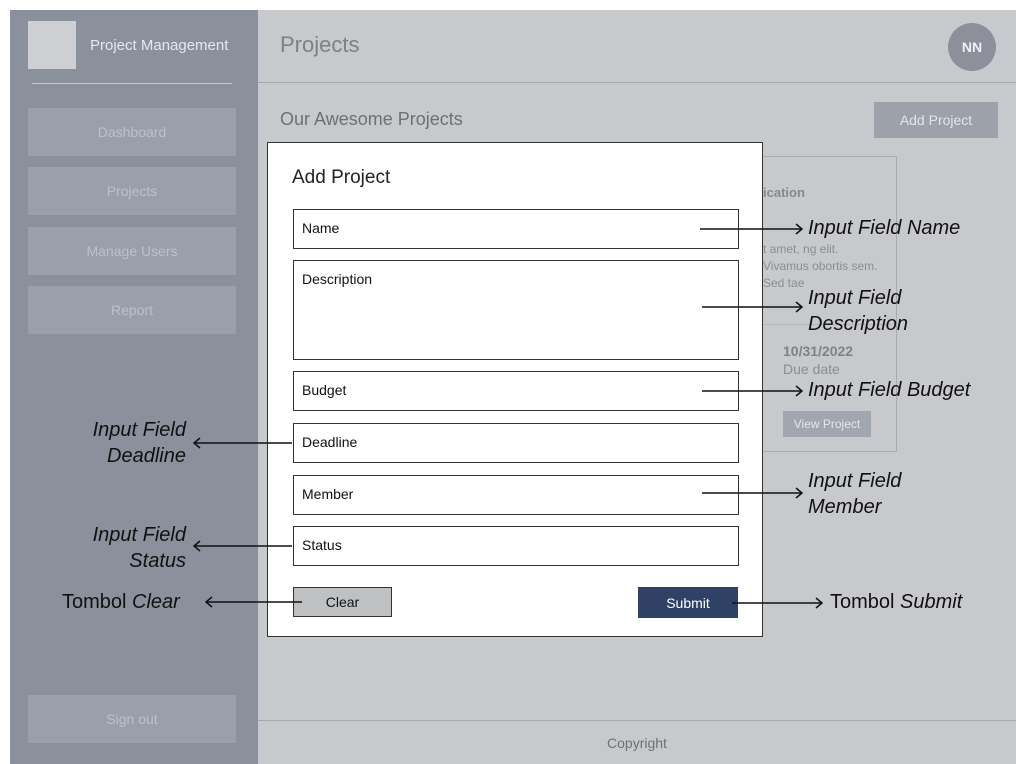 This screenshot has height=764, width=1016. What do you see at coordinates (139, 535) in the screenshot?
I see `annotation-status-line1: Input Field` at bounding box center [139, 535].